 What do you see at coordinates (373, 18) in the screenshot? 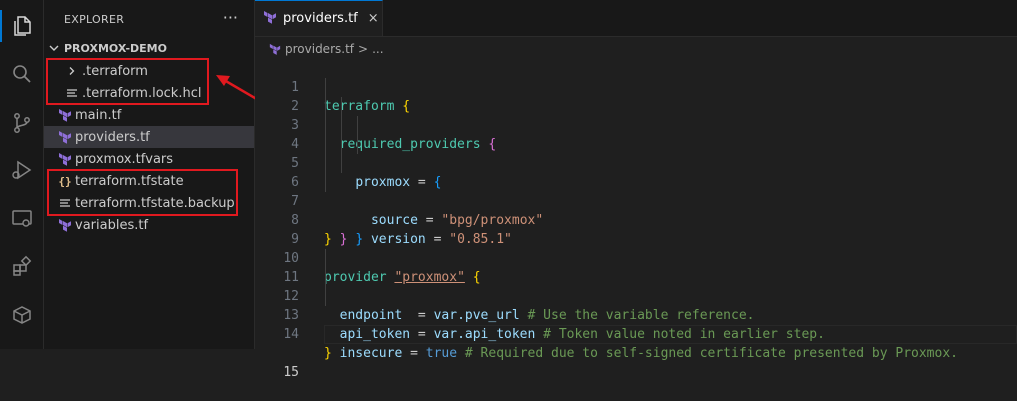
I see `close-icon: ×` at bounding box center [373, 18].